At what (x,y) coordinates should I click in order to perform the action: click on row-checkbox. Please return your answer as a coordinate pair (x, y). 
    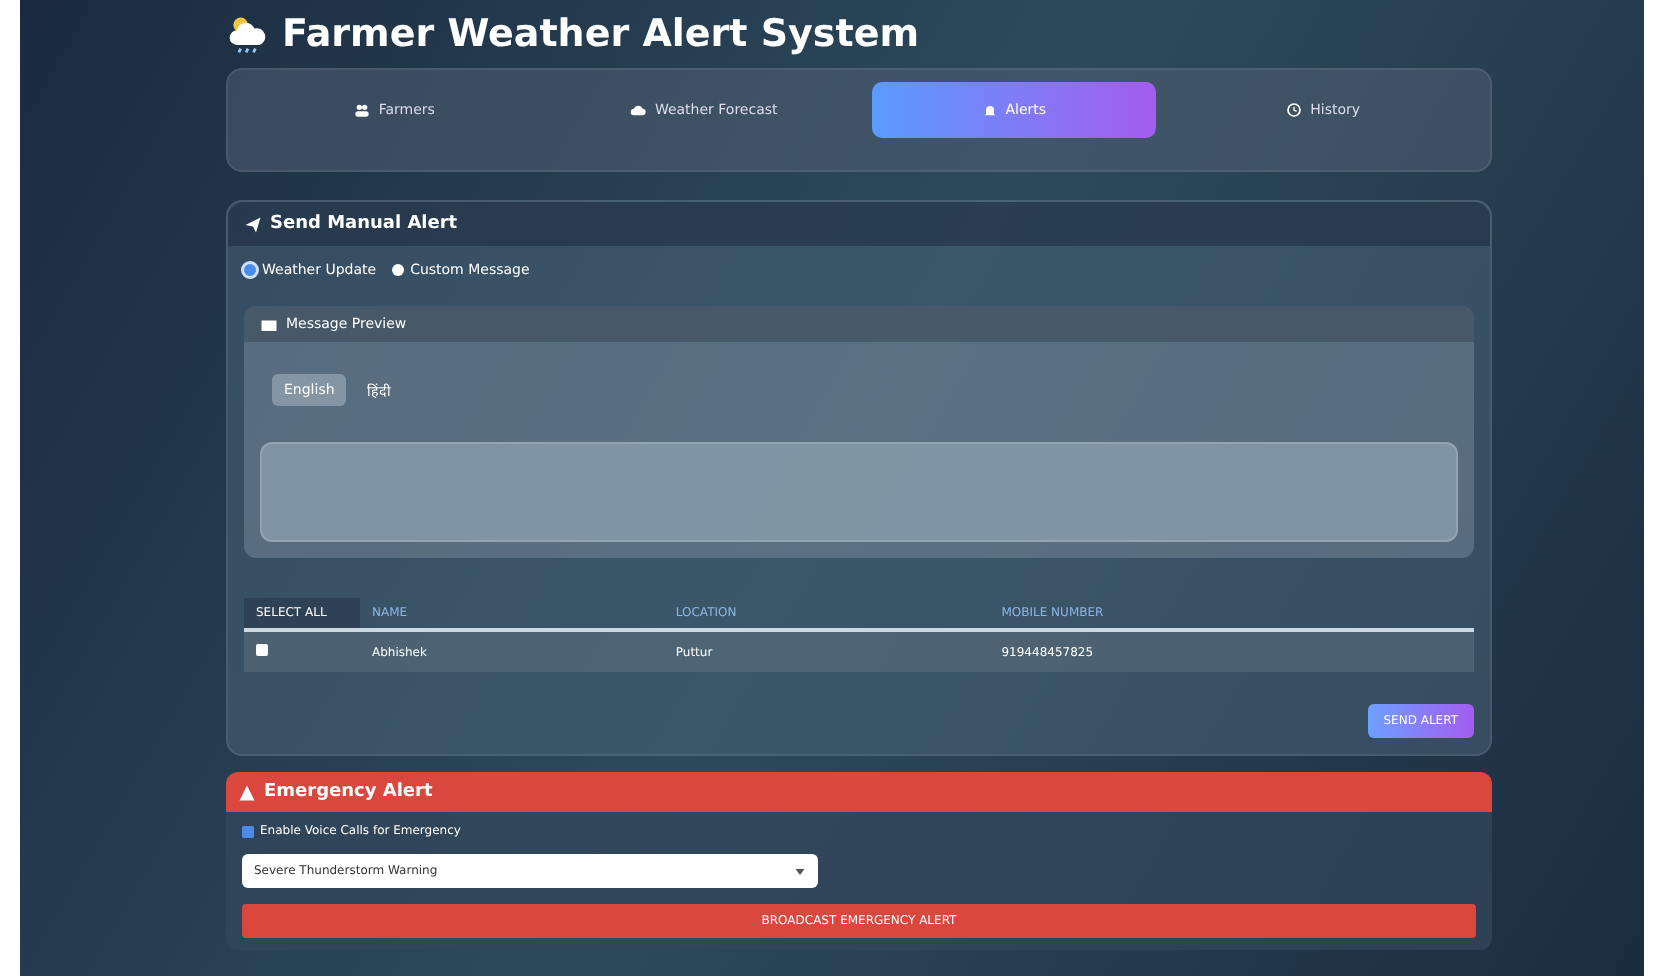
    Looking at the image, I should click on (262, 650).